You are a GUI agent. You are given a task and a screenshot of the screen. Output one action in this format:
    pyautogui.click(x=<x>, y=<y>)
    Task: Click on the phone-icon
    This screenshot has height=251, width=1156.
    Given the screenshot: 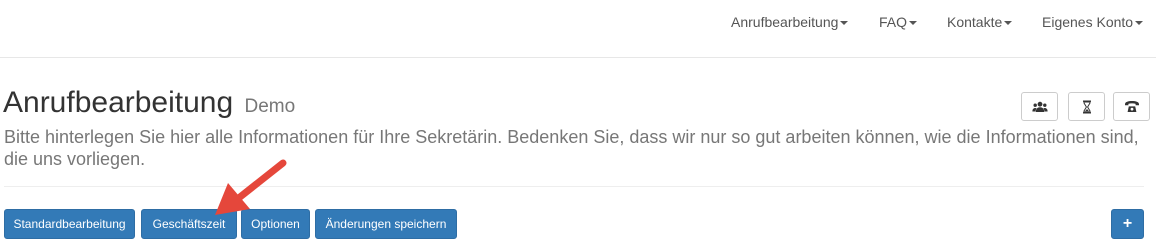 What is the action you would take?
    pyautogui.click(x=1131, y=106)
    